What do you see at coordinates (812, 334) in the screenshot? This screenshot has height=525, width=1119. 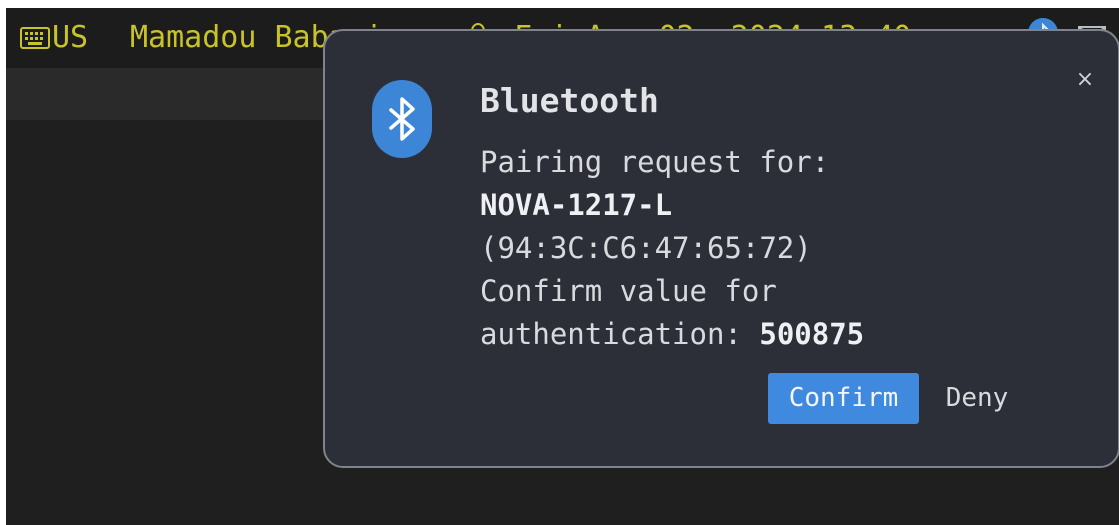 I see `passkey-value: 500875` at bounding box center [812, 334].